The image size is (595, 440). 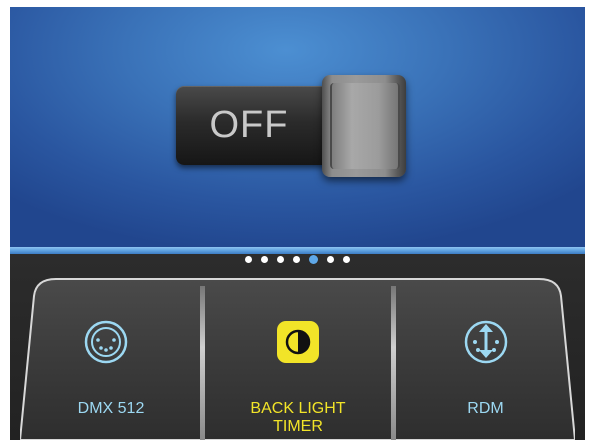 What do you see at coordinates (249, 125) in the screenshot?
I see `toggle-state-label: OFF` at bounding box center [249, 125].